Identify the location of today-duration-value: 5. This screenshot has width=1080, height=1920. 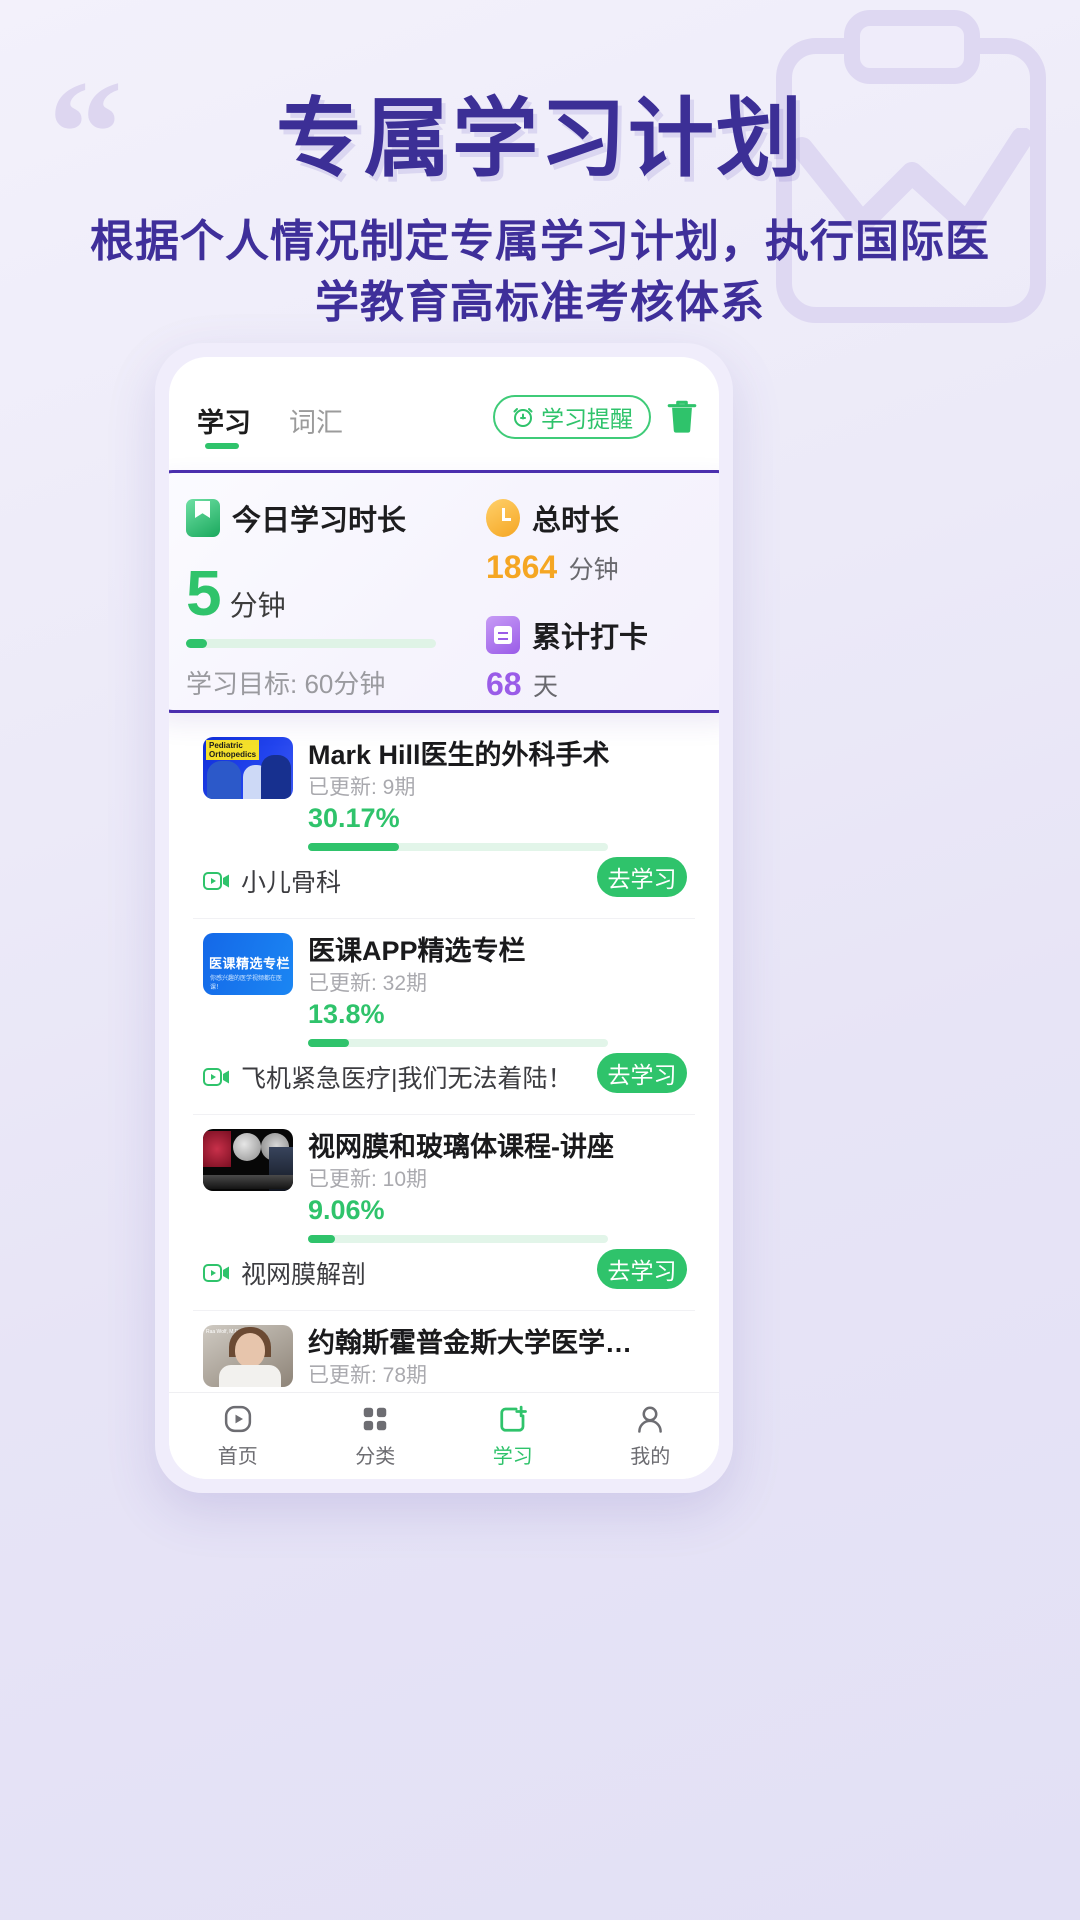
(204, 593).